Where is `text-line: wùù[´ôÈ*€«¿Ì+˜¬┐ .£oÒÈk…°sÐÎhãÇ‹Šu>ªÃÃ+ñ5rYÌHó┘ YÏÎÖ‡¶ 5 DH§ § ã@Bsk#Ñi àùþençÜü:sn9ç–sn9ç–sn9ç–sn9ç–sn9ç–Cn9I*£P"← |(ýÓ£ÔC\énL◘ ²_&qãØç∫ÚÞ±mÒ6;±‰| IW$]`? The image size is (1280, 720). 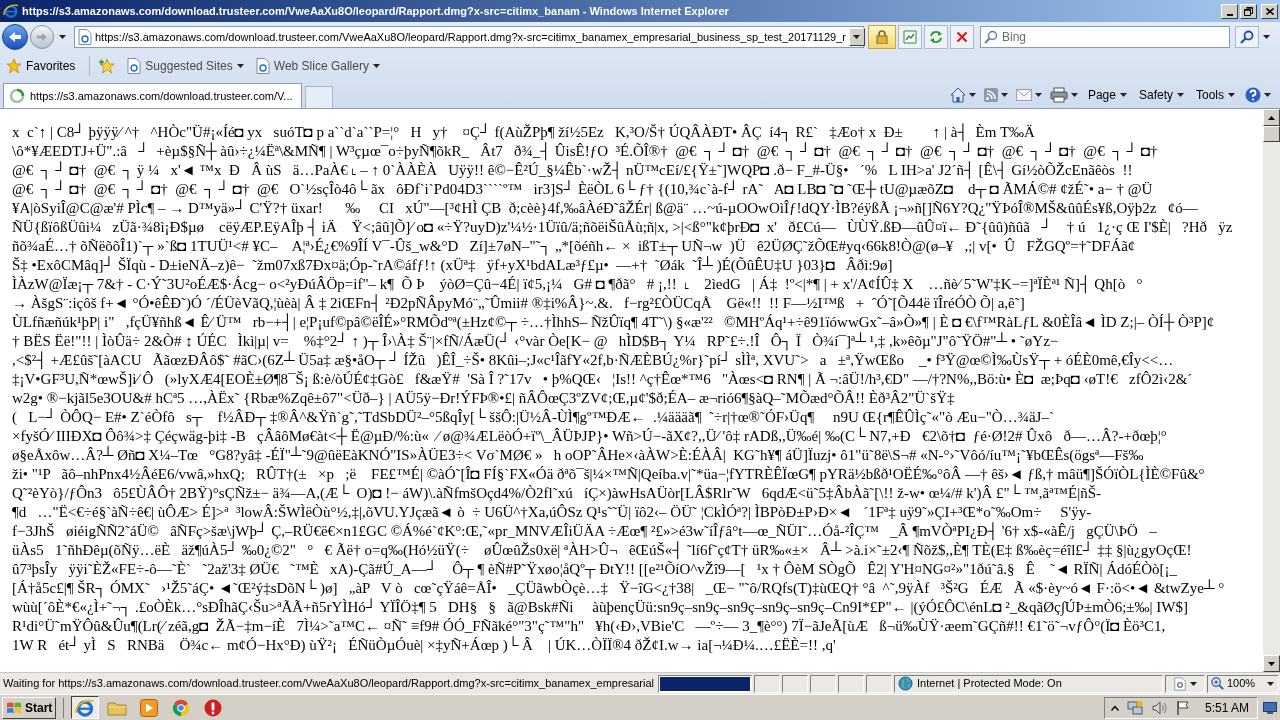 text-line: wùù[´ôÈ*€«¿Ì+˜¬┐ .£oÒÈk…°sÐÎhãÇ‹Šu>ªÃÃ+ñ5rYÌHó┘ YÏÎÖ‡¶ 5 DH§ § ã@Bsk#Ñi àùþençÜü:sn9ç–sn9ç–sn9ç–sn9ç–sn9ç–Cn9I*£P"← |(ýÓ£ÔC\énL◘ ²_&qãØç∫ÚÞ±mÒ6;±‰| IW$] is located at coordinates (600, 607).